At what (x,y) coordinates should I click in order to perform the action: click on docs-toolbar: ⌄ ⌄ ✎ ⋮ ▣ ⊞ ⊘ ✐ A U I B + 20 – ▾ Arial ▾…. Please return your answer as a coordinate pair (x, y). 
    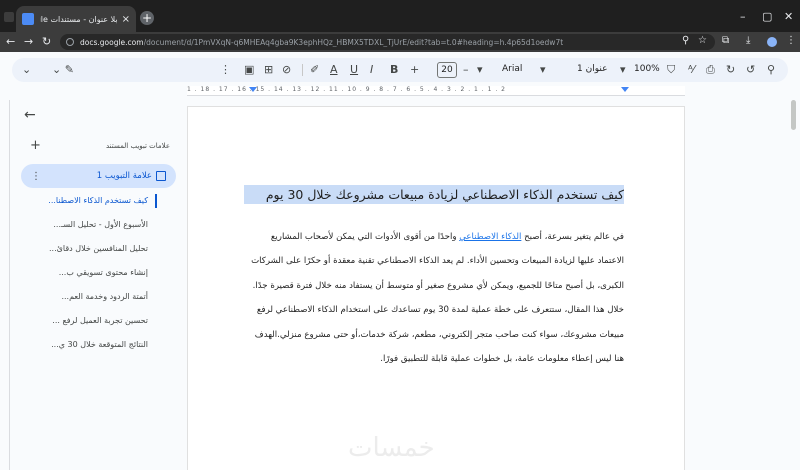
    Looking at the image, I should click on (400, 70).